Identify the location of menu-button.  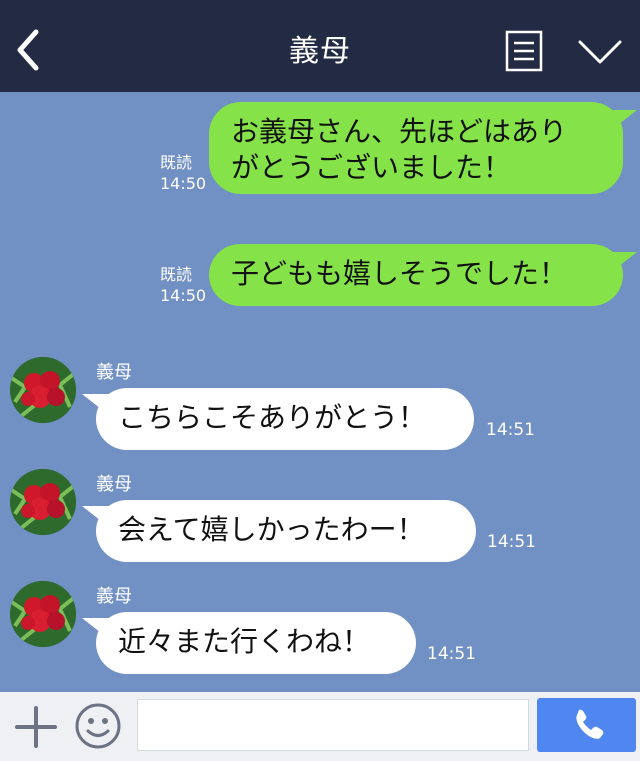
(524, 51).